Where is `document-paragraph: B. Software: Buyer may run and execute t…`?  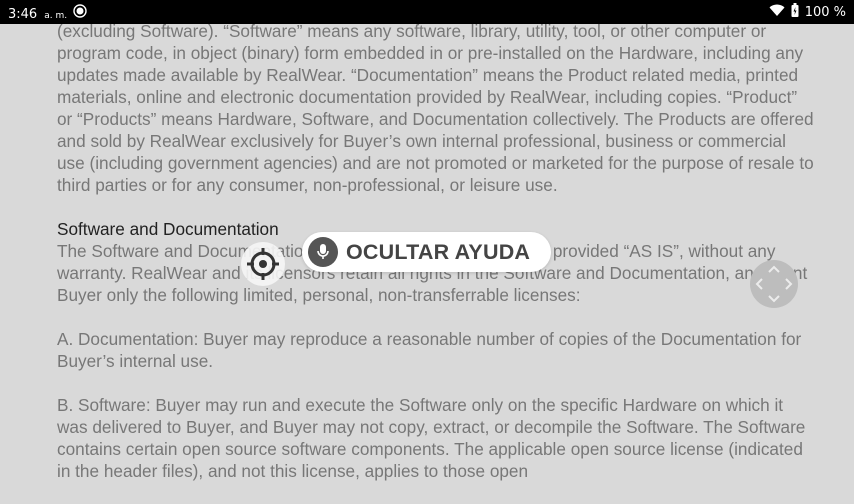 document-paragraph: B. Software: Buyer may run and execute t… is located at coordinates (431, 438).